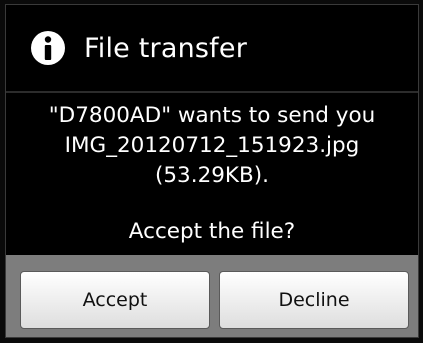 The height and width of the screenshot is (343, 423). I want to click on message-line: (53.29KB)., so click(211, 175).